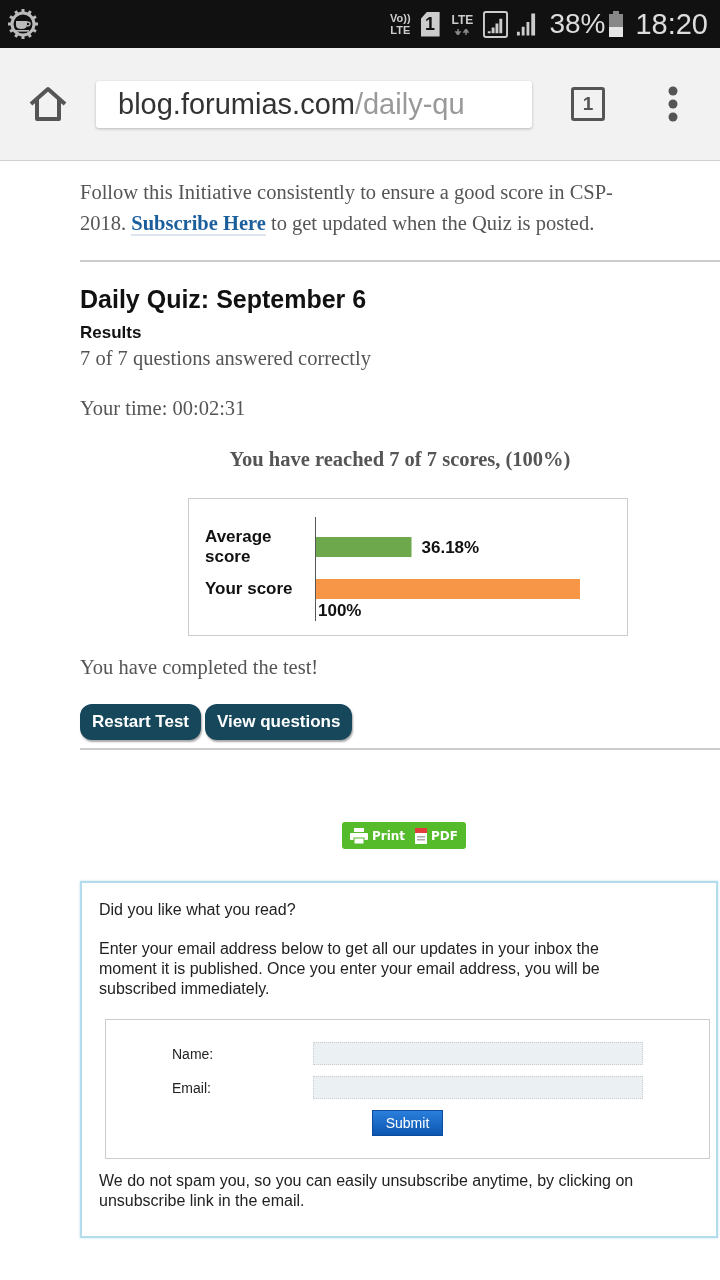  I want to click on address-bar: blog.forumias.com/daily-qu, so click(314, 104).